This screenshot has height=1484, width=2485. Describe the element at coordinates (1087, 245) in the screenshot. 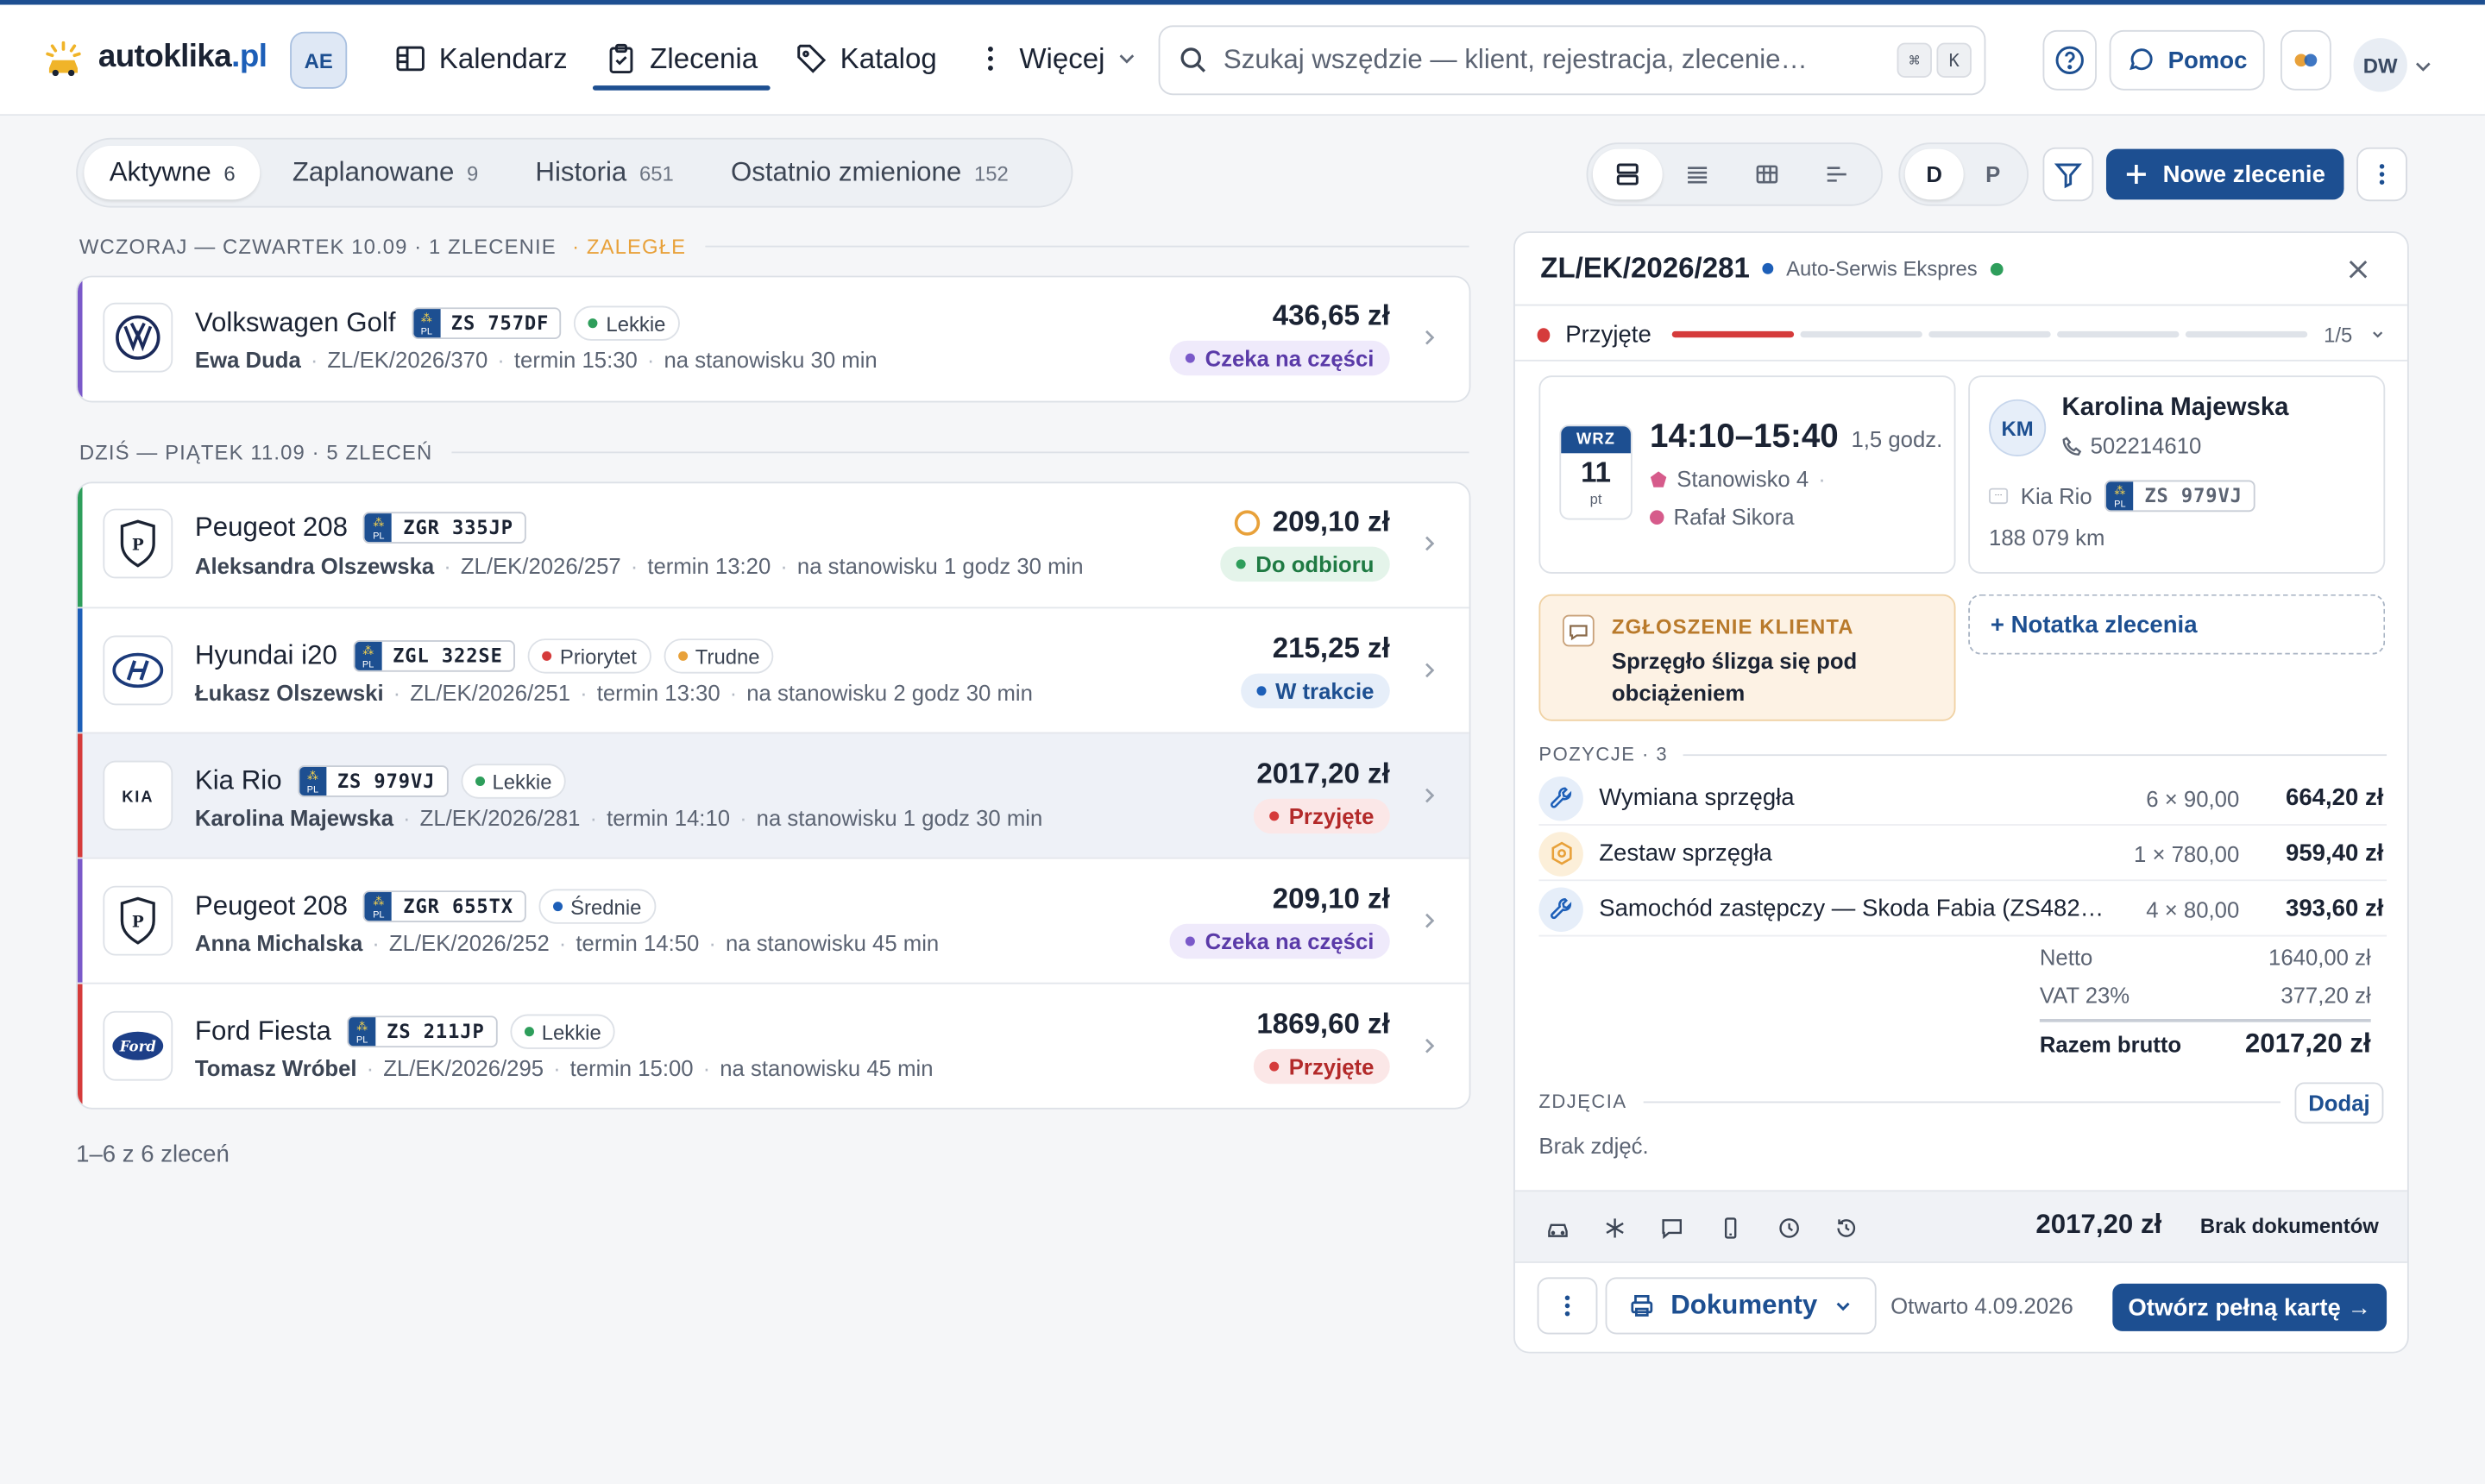

I see `section-divider` at that location.